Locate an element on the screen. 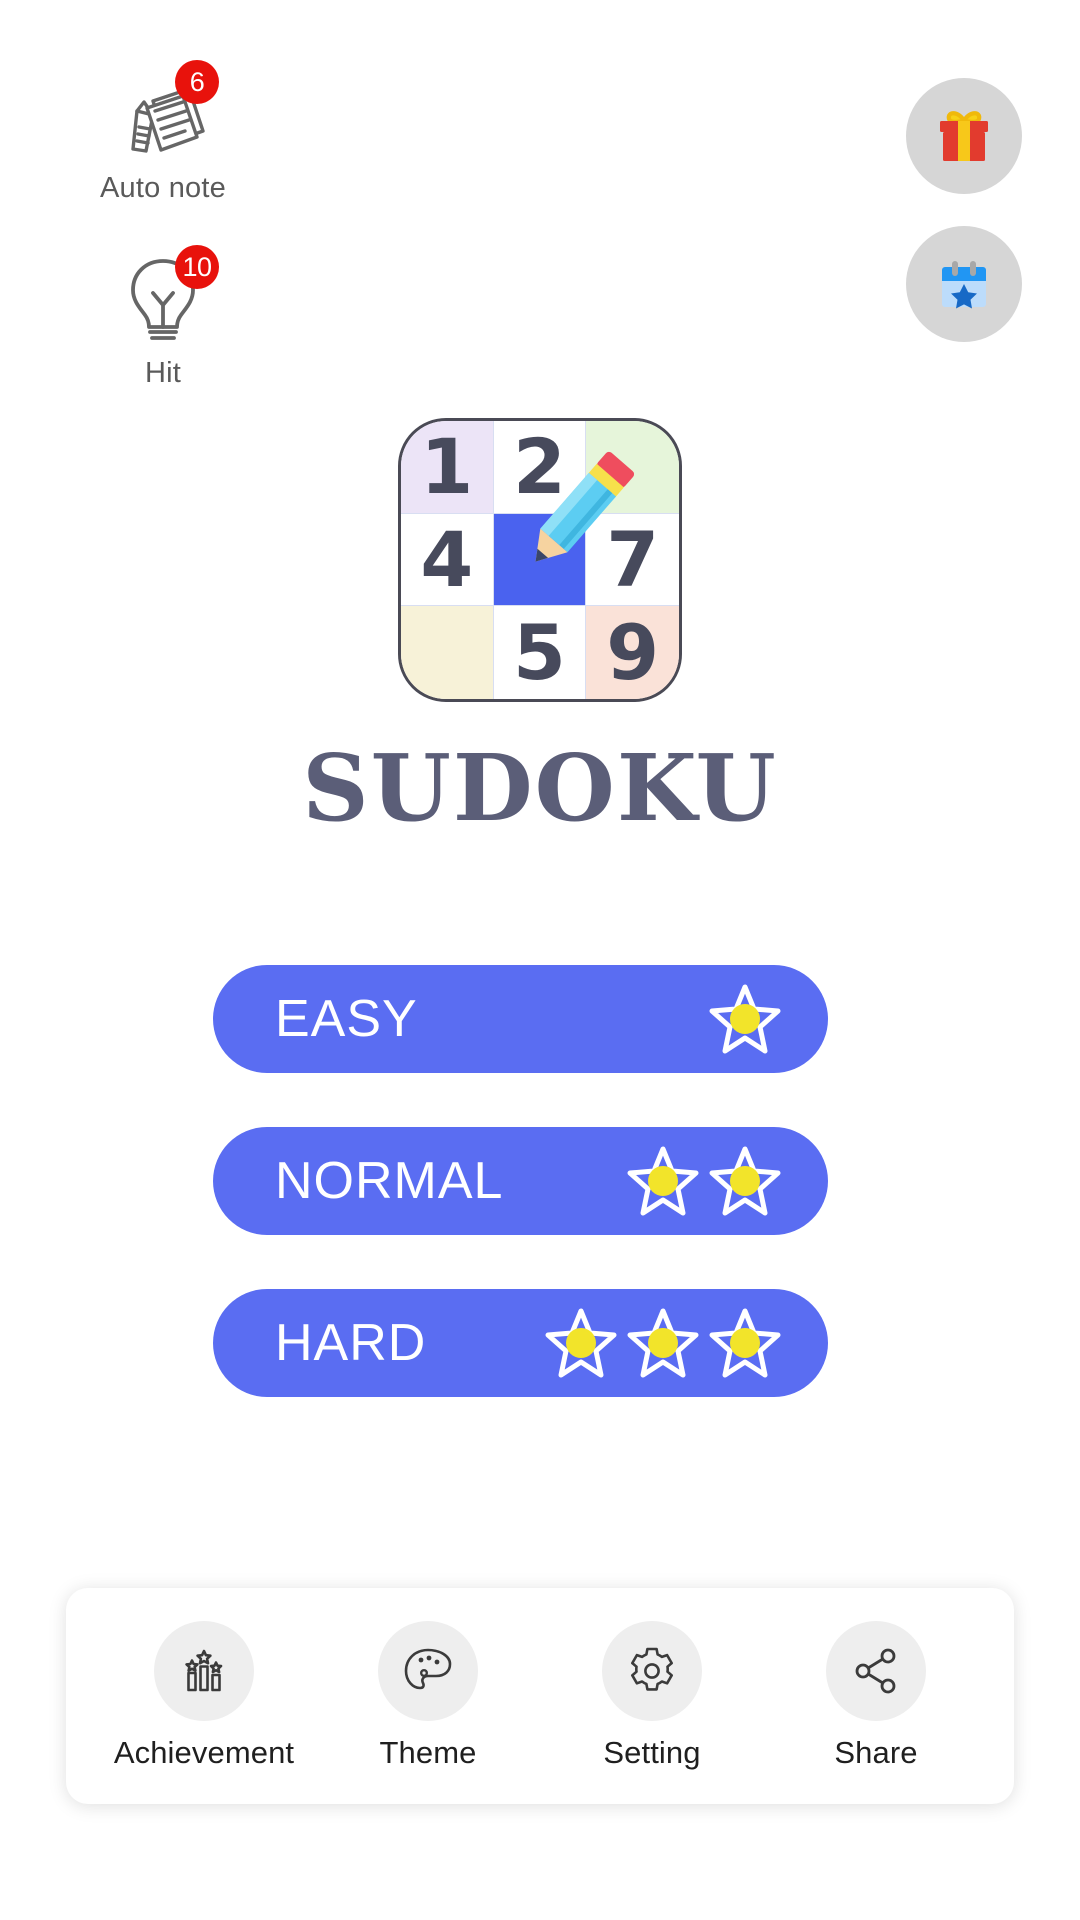 Image resolution: width=1080 pixels, height=1920 pixels. nav-item-achievement: Achievement is located at coordinates (204, 1696).